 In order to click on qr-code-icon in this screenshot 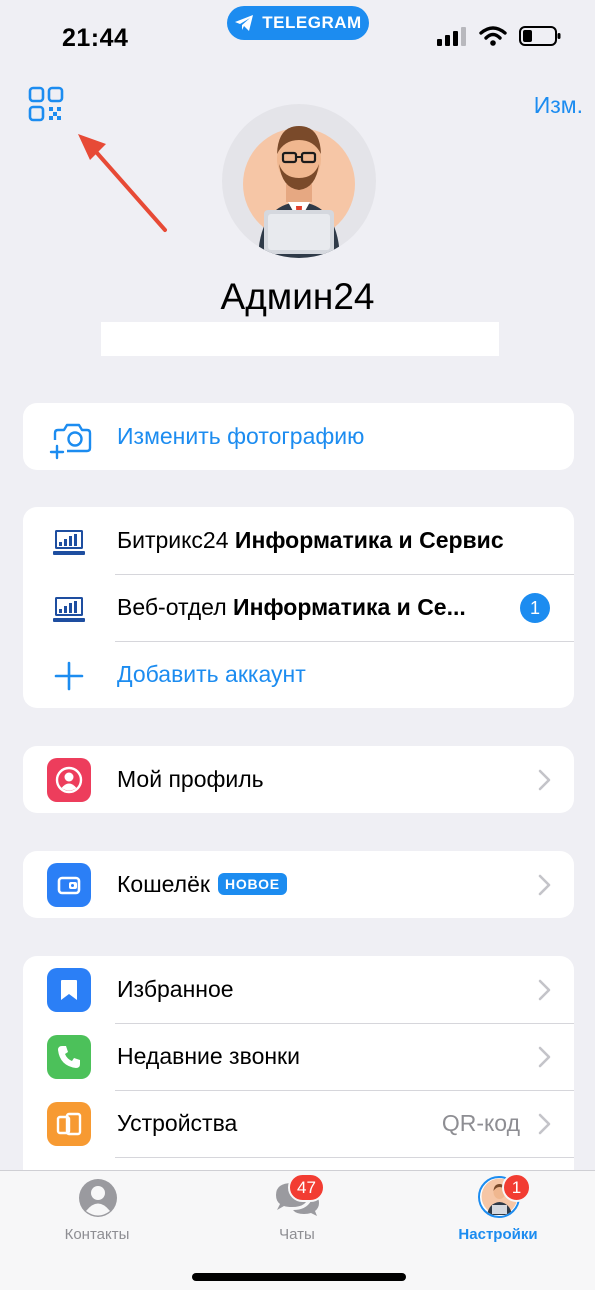, I will do `click(46, 104)`.